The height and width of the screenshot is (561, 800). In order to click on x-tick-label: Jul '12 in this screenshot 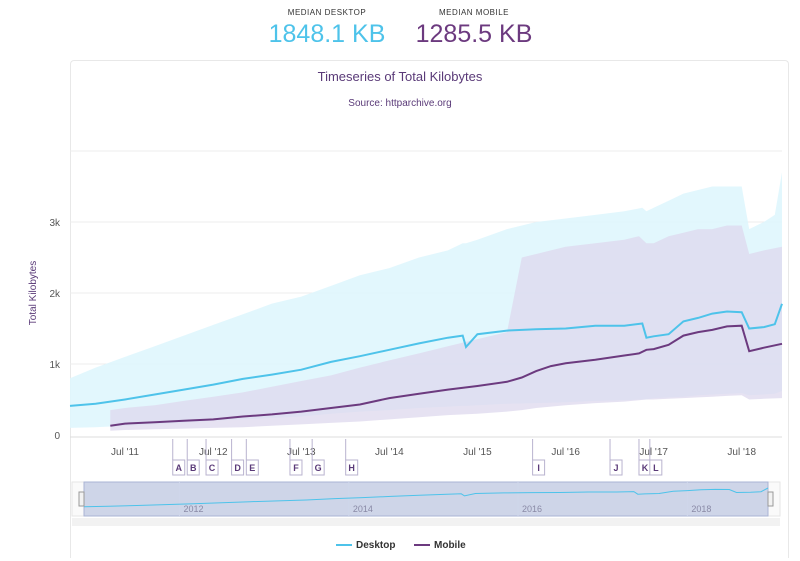, I will do `click(213, 452)`.